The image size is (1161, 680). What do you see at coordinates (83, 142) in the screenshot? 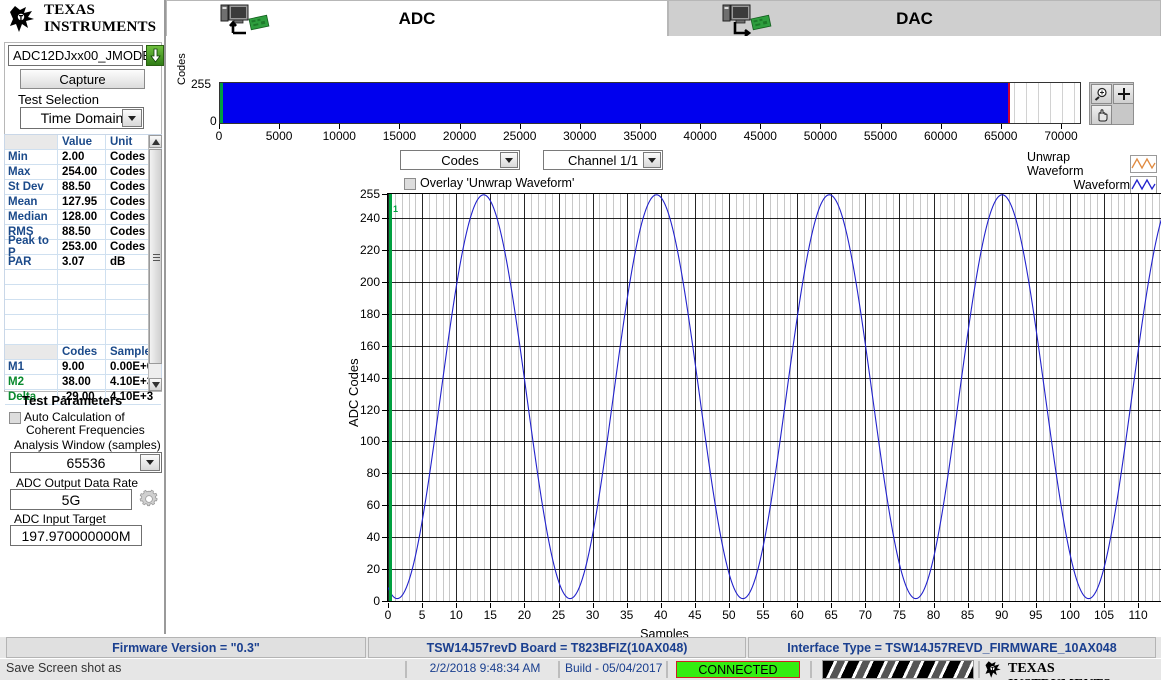
I see `table-header-row: Value Unit` at bounding box center [83, 142].